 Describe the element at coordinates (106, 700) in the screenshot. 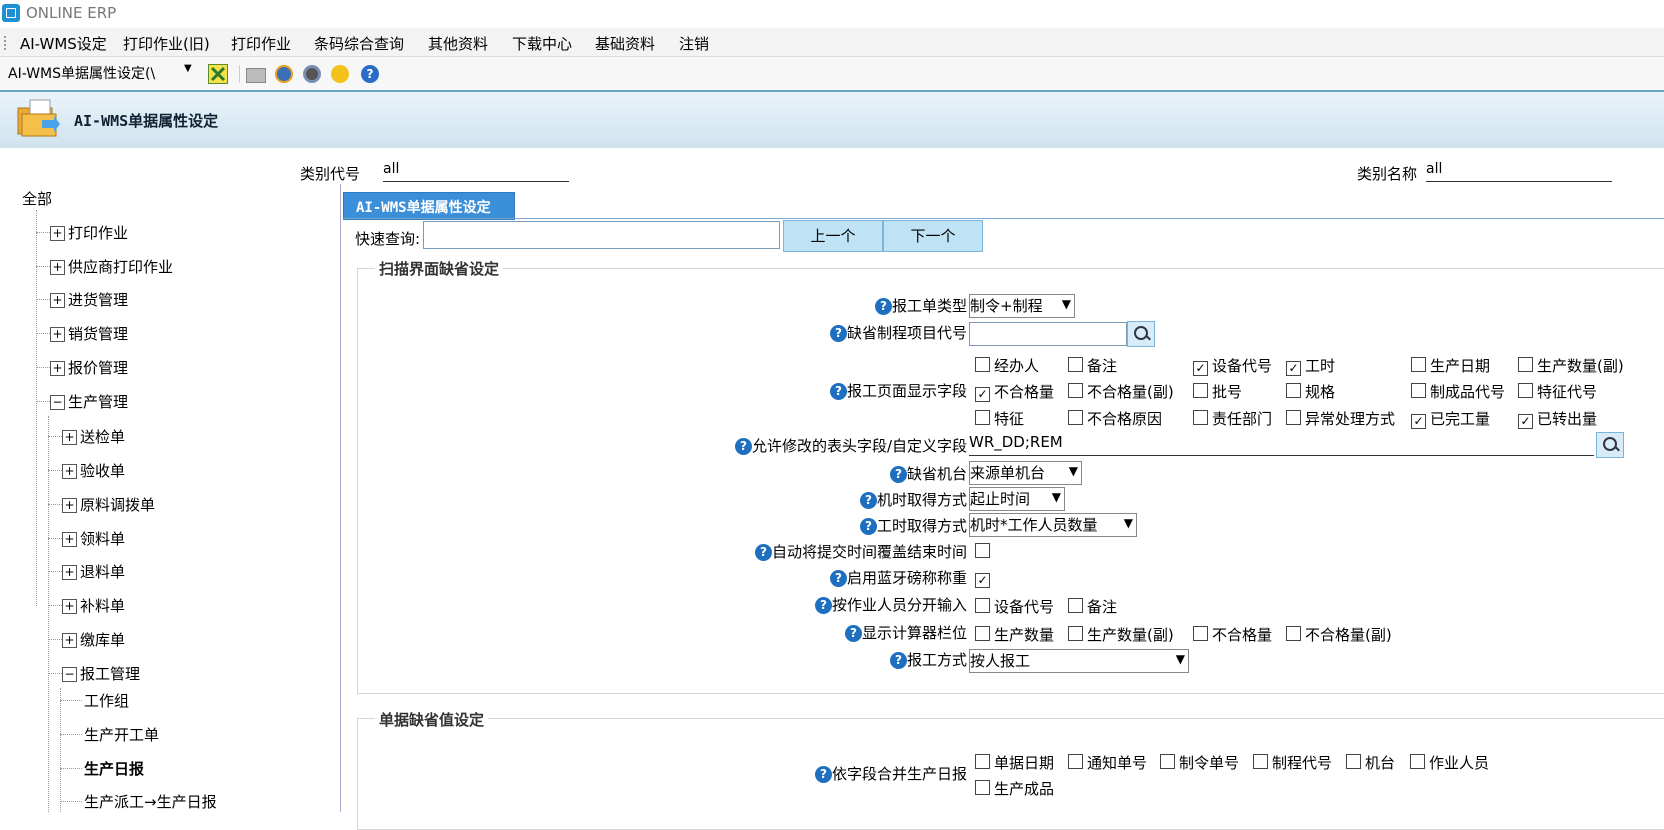

I see `tree-item-workgroup: 工作组` at that location.